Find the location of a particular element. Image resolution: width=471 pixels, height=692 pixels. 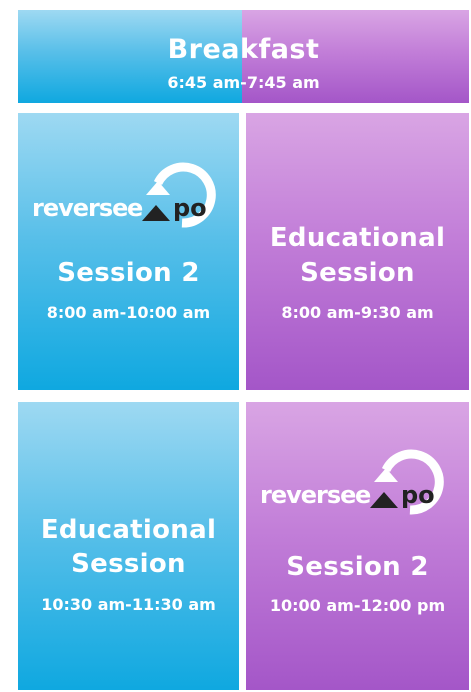

breakfast-text: Breakfast 6:45 am-7:45 am is located at coordinates (243, 56).